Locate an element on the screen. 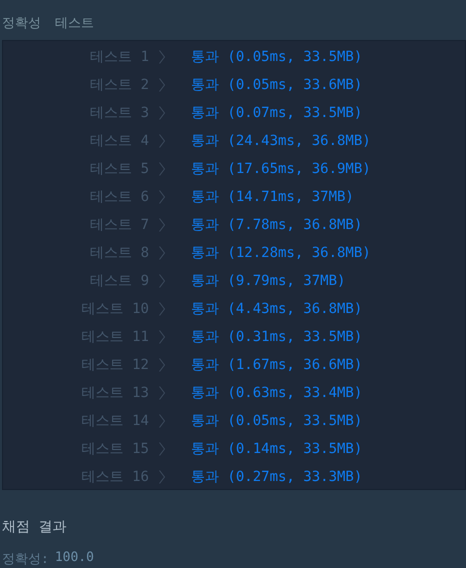 This screenshot has width=466, height=568. test-result: 통과 (7.78ms, 36.8MB) is located at coordinates (276, 225).